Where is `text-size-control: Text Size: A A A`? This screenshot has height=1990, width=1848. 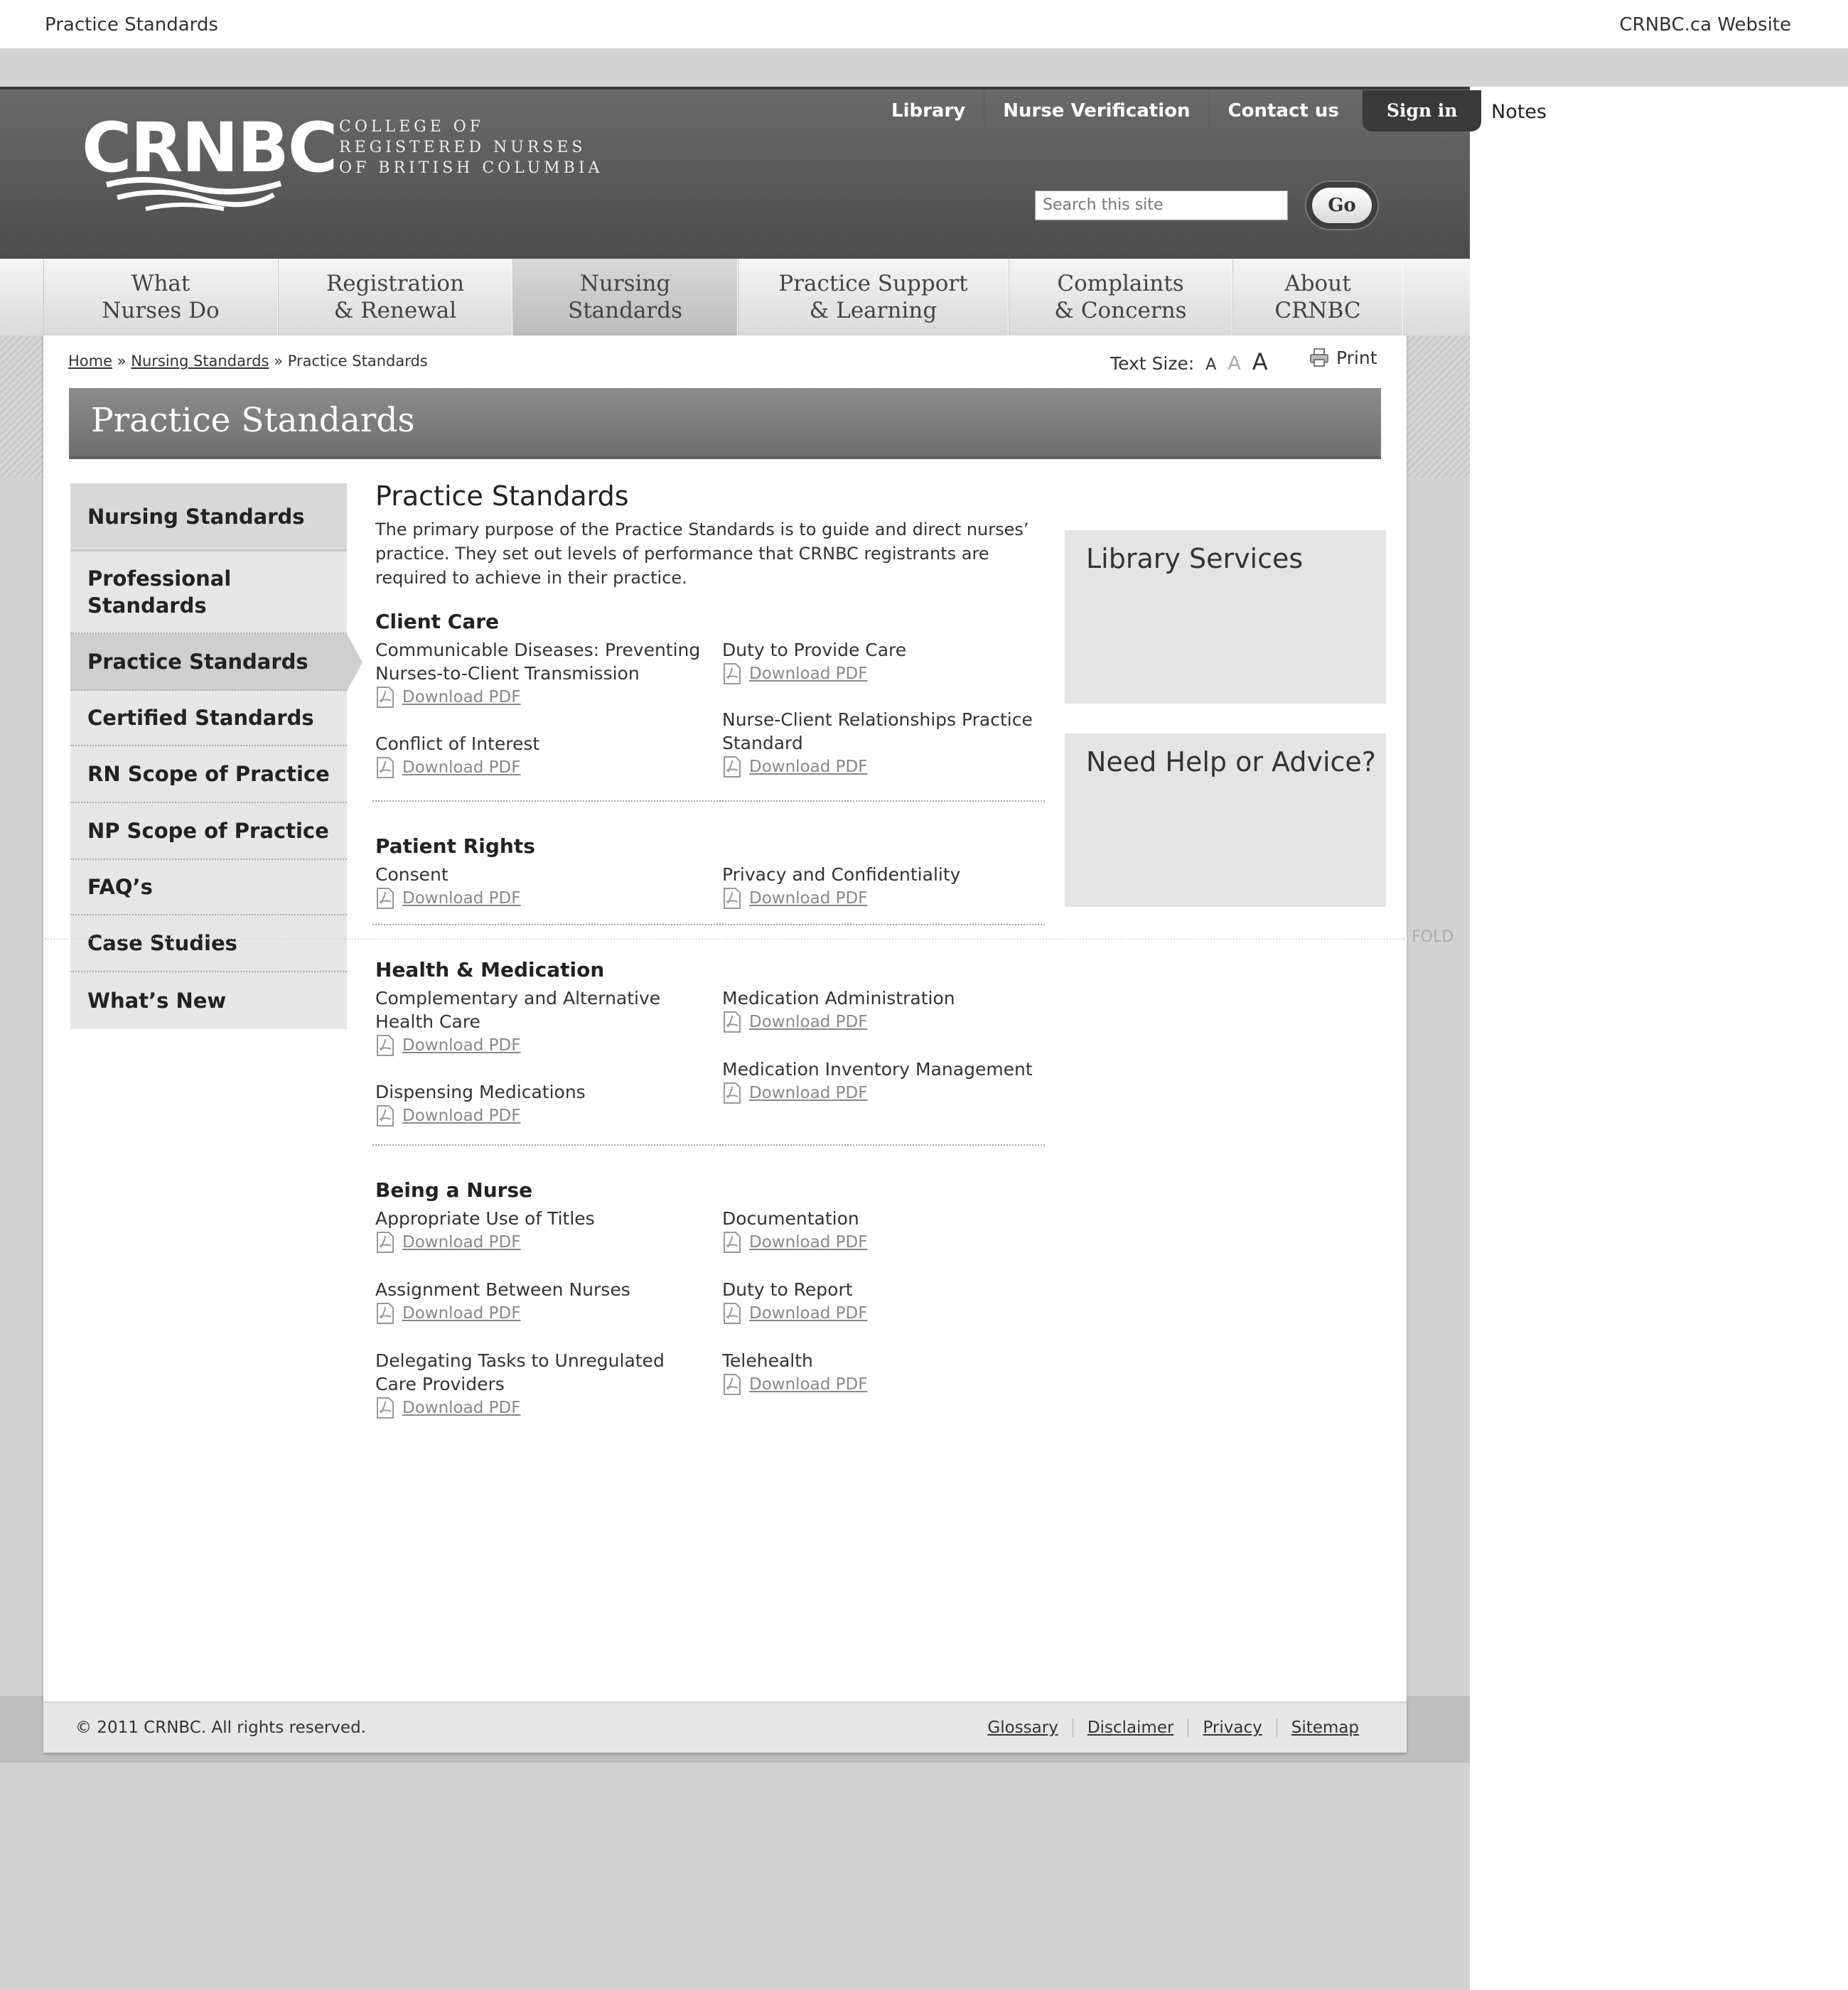 text-size-control: Text Size: A A A is located at coordinates (1189, 362).